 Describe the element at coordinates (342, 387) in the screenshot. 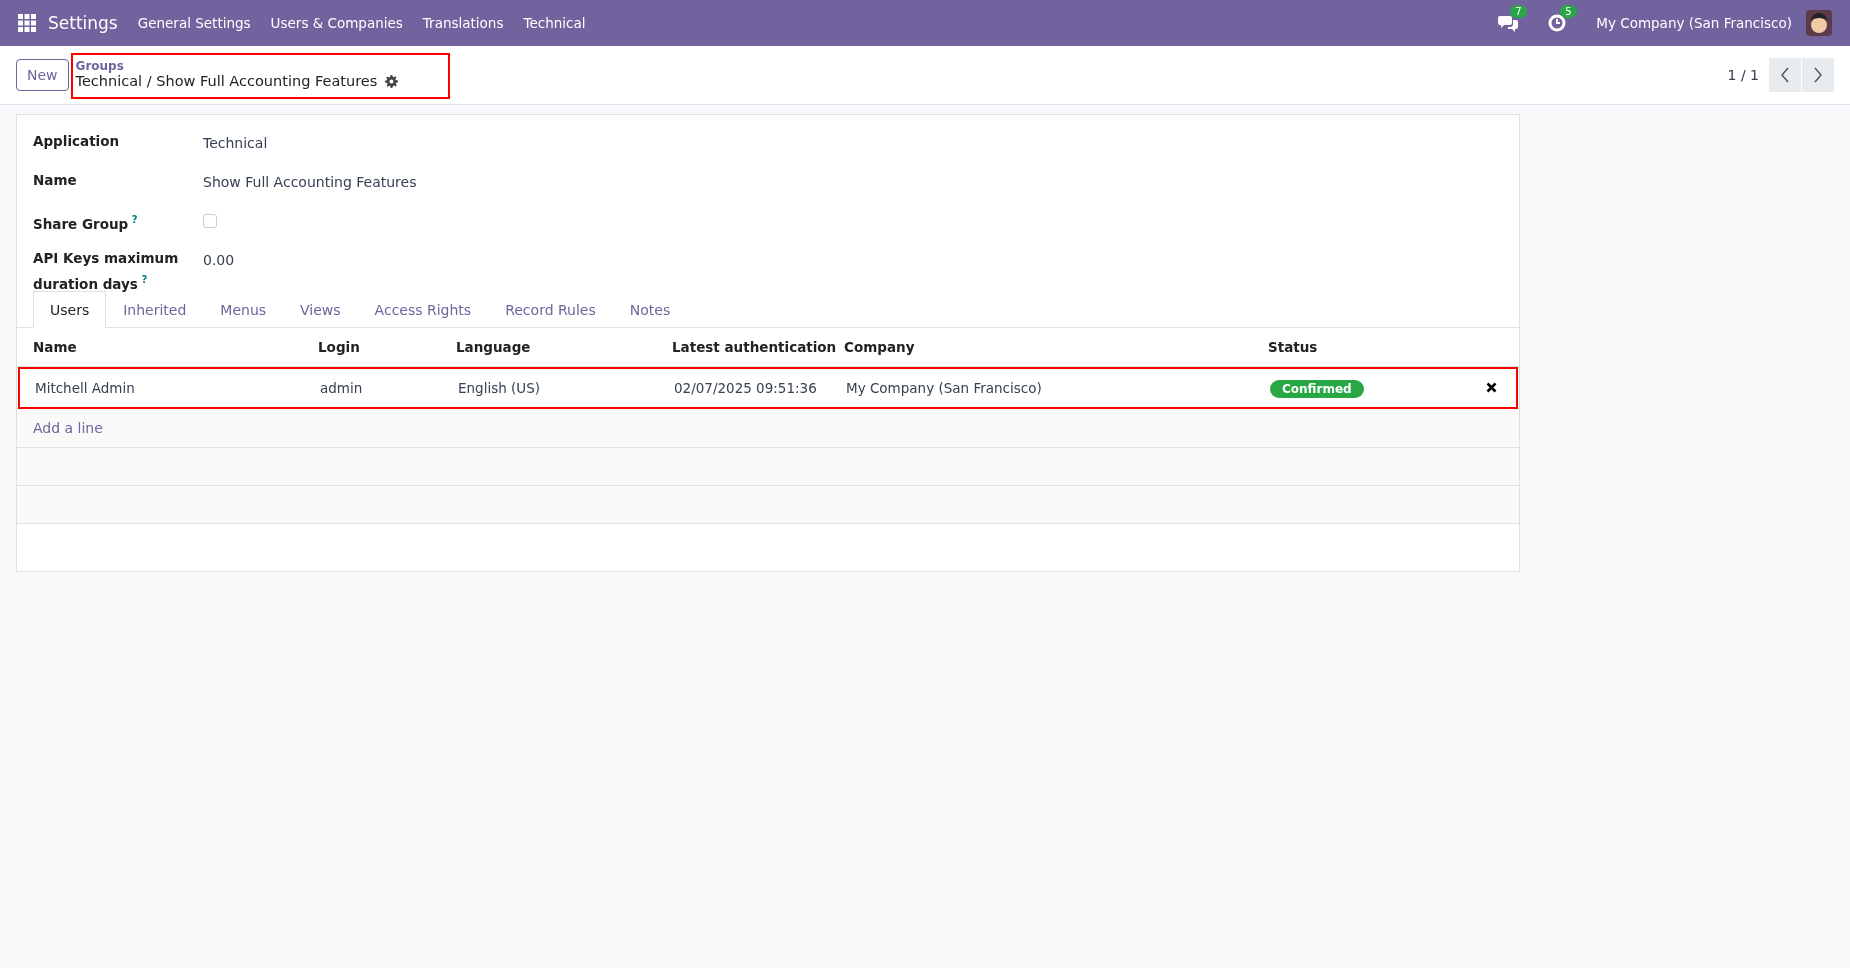

I see `table-cell-text: admin` at that location.